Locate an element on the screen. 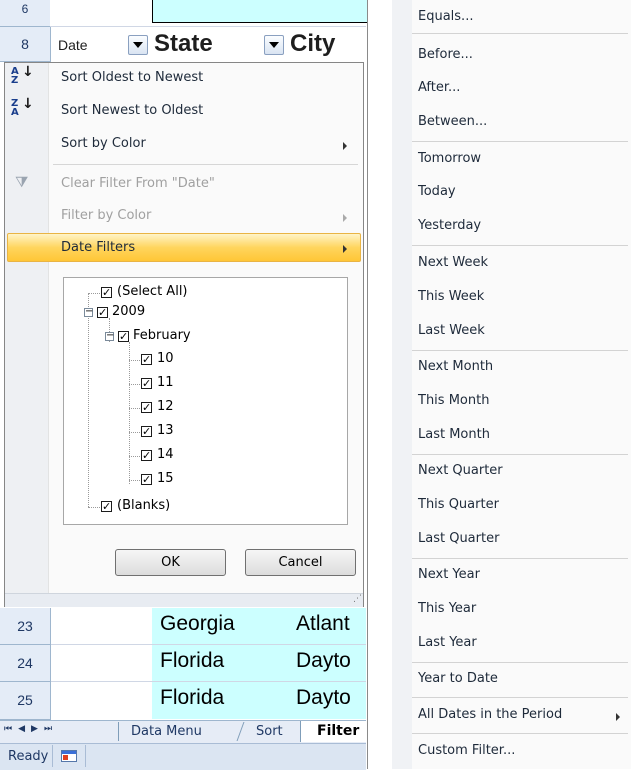  date-filters-label: Date Filters is located at coordinates (98, 247).